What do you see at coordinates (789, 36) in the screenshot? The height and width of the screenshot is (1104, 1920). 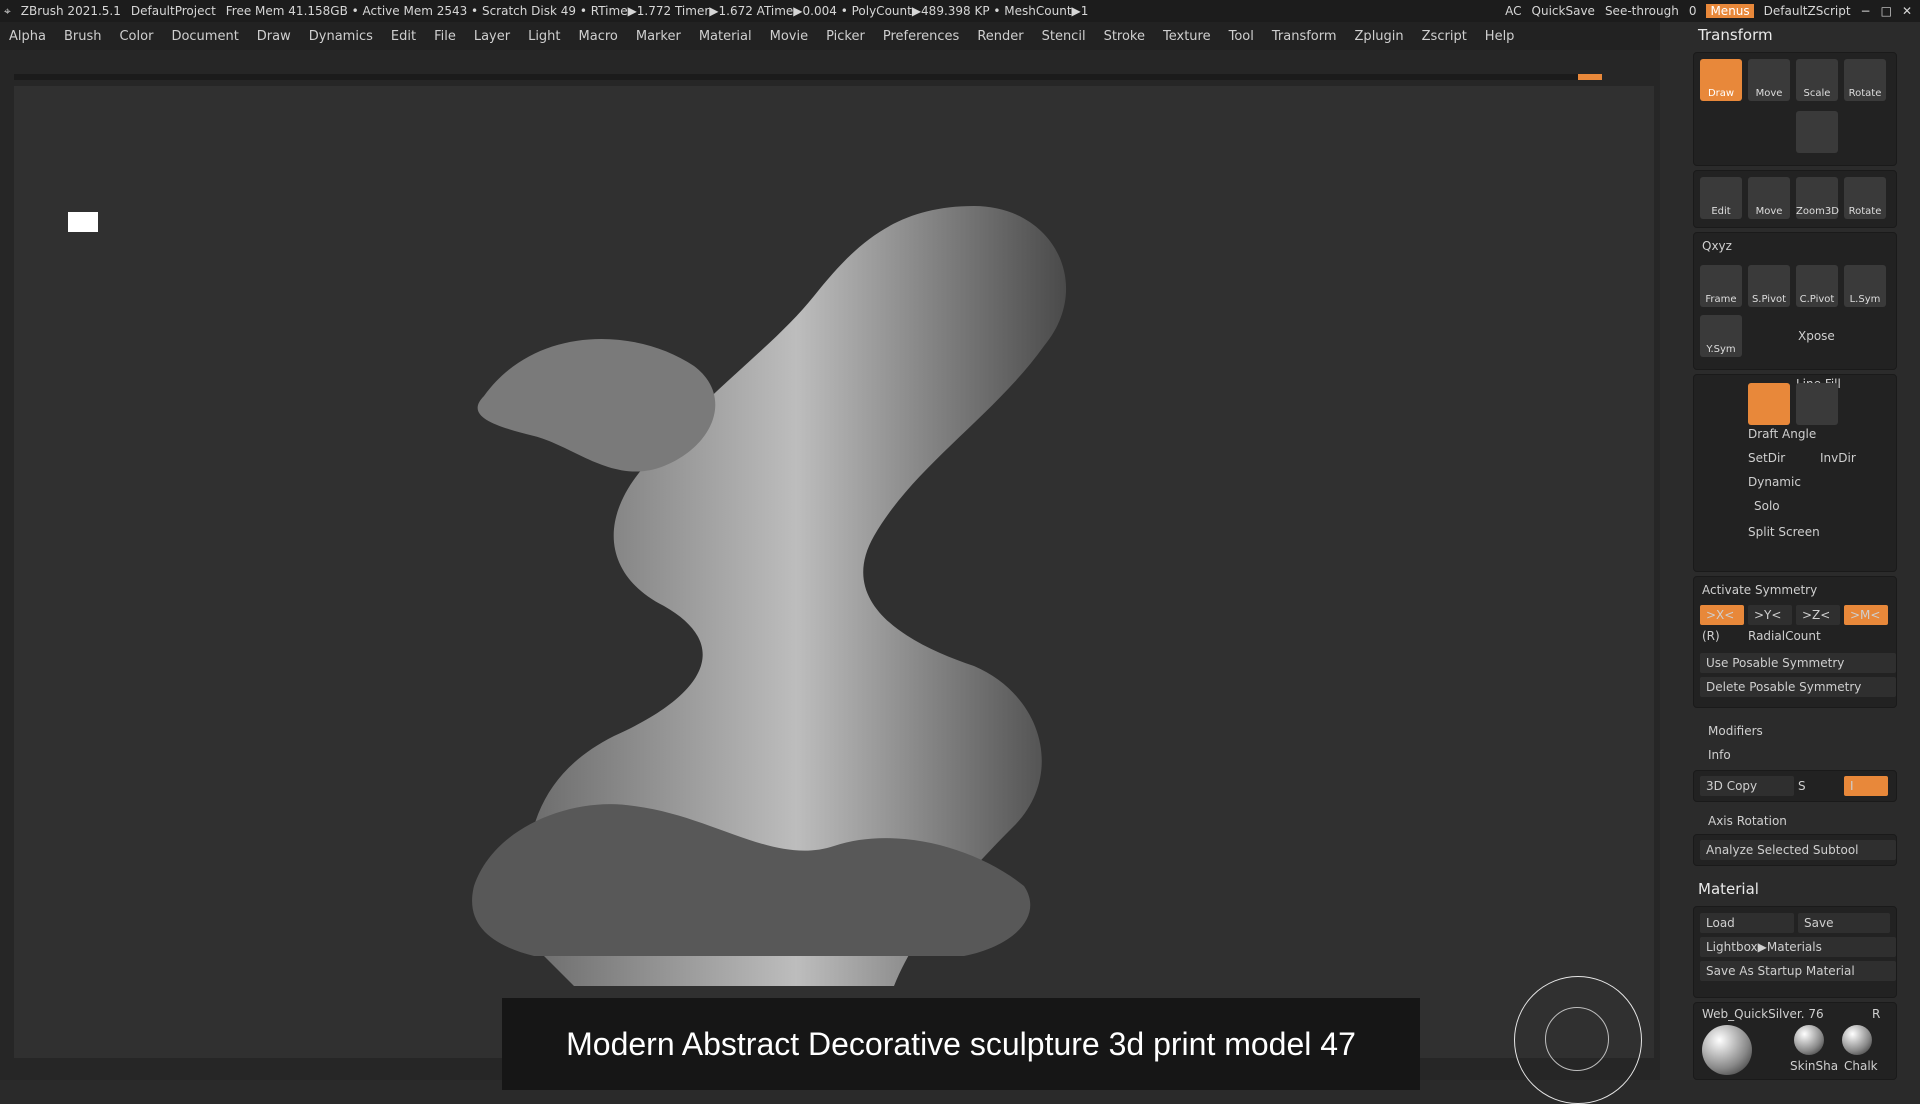 I see `menu-movie: Movie` at bounding box center [789, 36].